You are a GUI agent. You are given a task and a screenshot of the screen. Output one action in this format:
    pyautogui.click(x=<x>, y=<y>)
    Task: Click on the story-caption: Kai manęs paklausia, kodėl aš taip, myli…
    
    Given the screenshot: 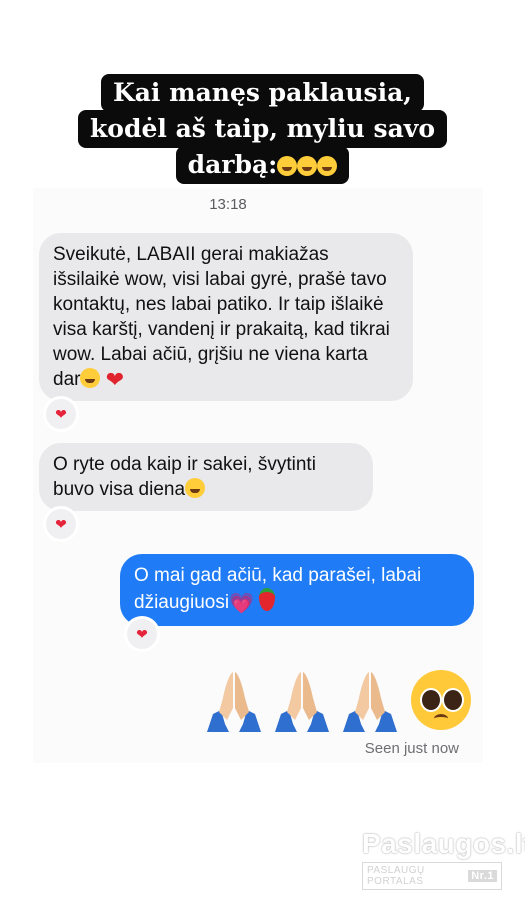 What is the action you would take?
    pyautogui.click(x=262, y=129)
    